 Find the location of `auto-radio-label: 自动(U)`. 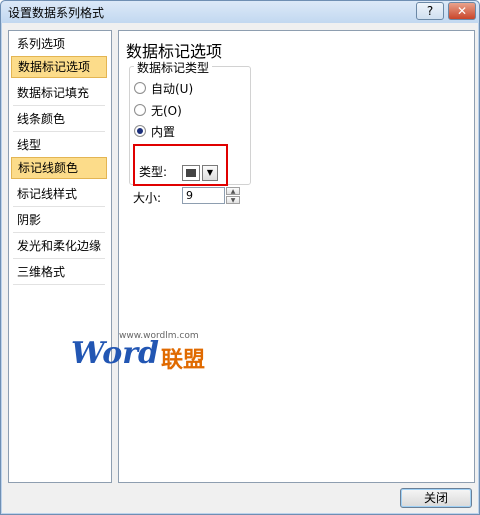

auto-radio-label: 自动(U) is located at coordinates (172, 89).